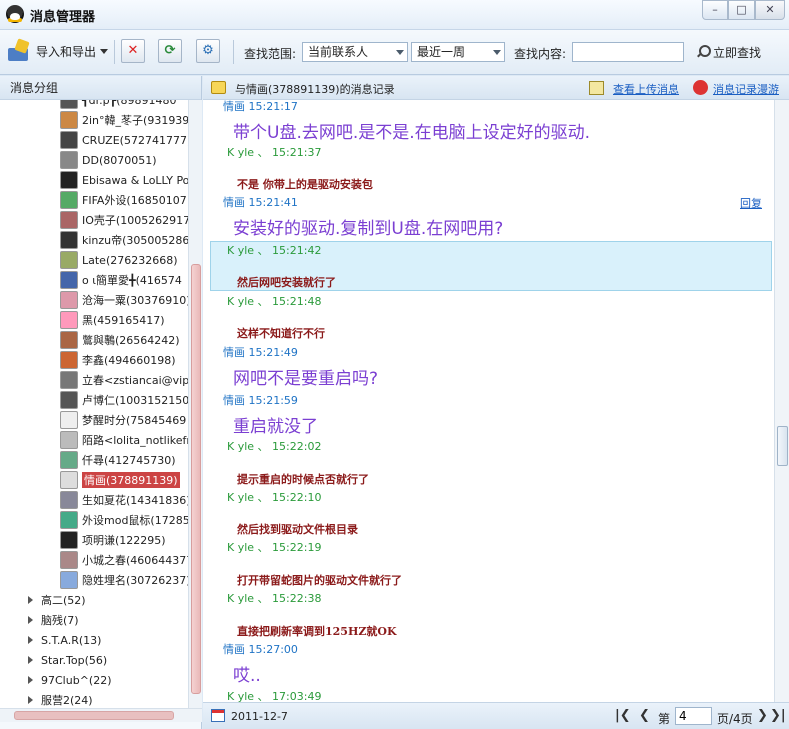 The height and width of the screenshot is (729, 789). I want to click on contact-item: 小城之春(460644377, so click(124, 560).